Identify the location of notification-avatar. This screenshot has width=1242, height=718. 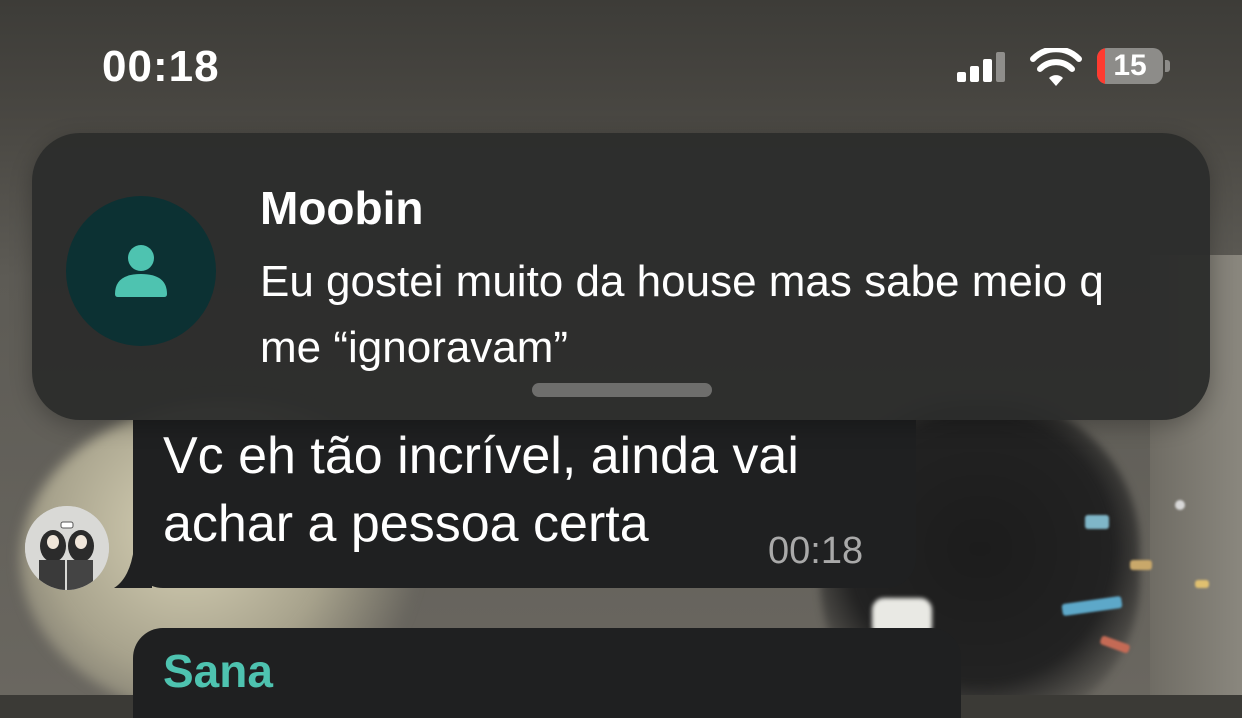
(141, 271).